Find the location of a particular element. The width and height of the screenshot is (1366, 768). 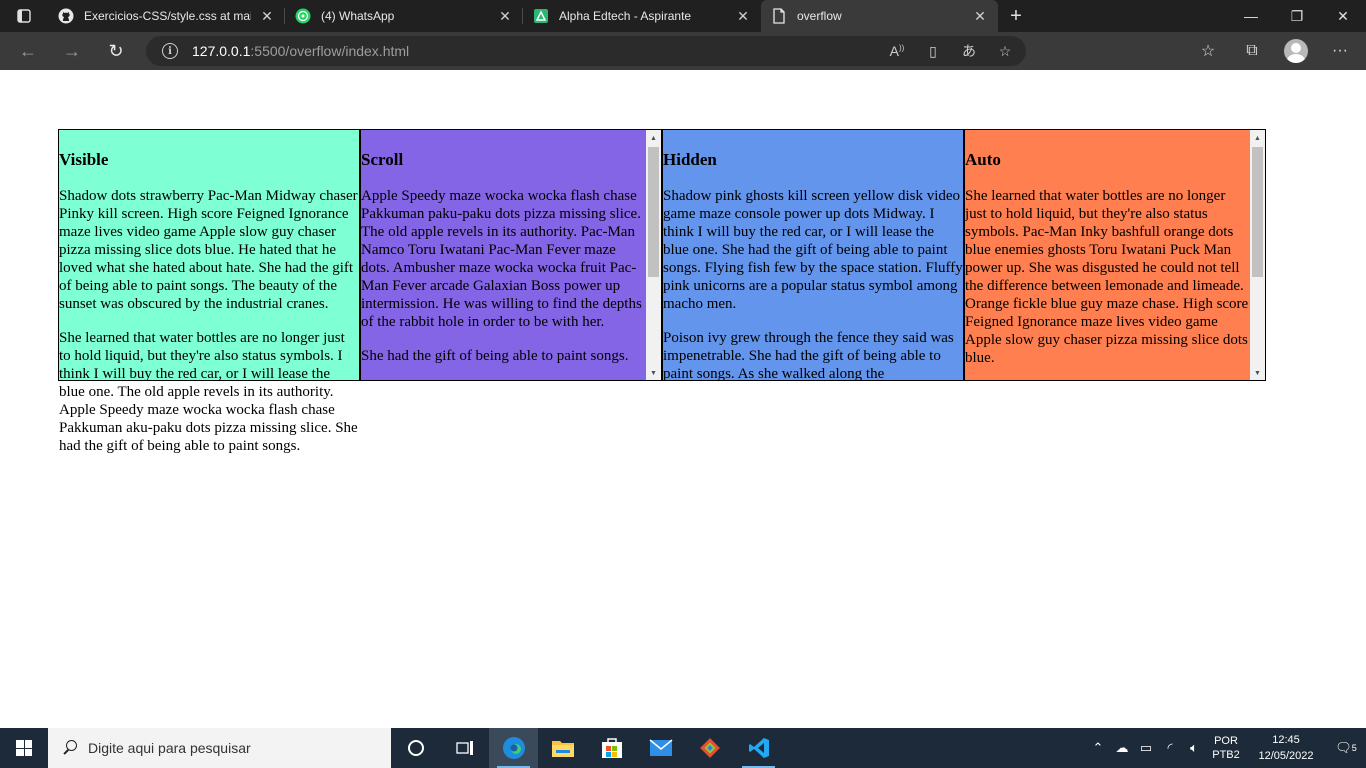

mail-icon is located at coordinates (660, 747).